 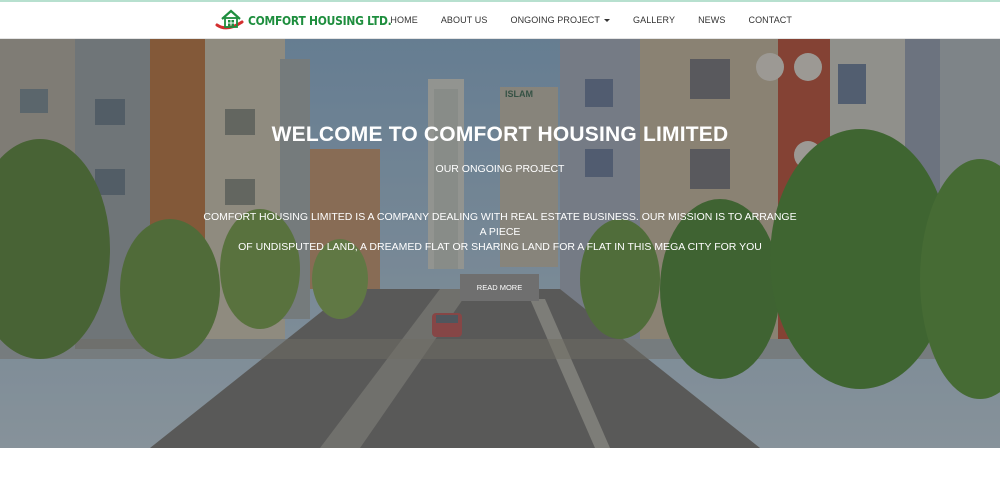 What do you see at coordinates (500, 134) in the screenshot?
I see `hero-title: WELCOME TO COMFORT HOUSING LIMITED` at bounding box center [500, 134].